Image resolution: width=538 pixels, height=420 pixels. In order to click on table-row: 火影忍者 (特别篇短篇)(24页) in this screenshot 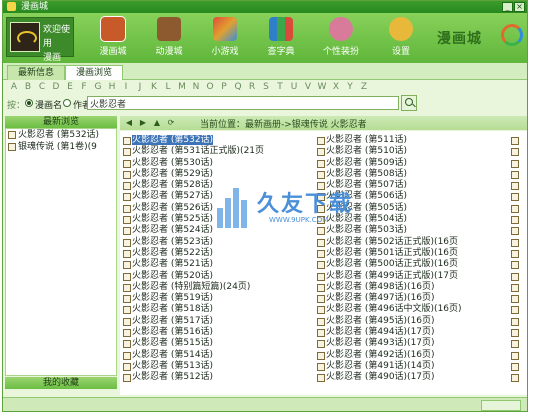, I will do `click(217, 287)`.